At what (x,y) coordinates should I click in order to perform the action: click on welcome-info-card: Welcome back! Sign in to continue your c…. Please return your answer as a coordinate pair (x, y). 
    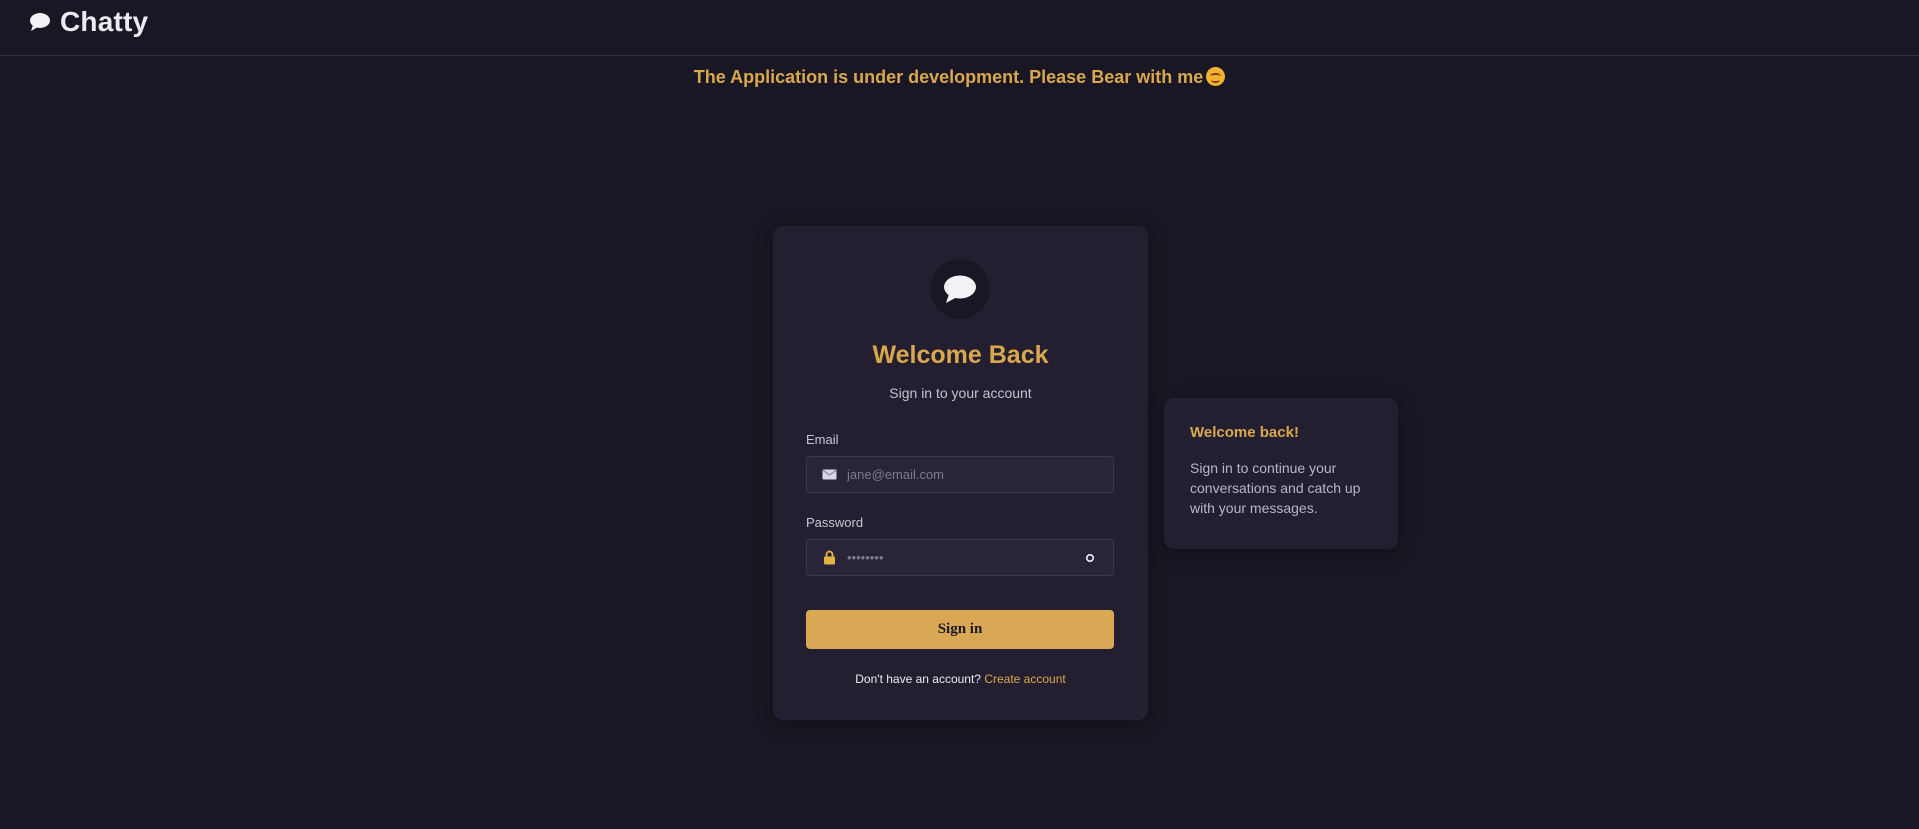
    Looking at the image, I should click on (1281, 473).